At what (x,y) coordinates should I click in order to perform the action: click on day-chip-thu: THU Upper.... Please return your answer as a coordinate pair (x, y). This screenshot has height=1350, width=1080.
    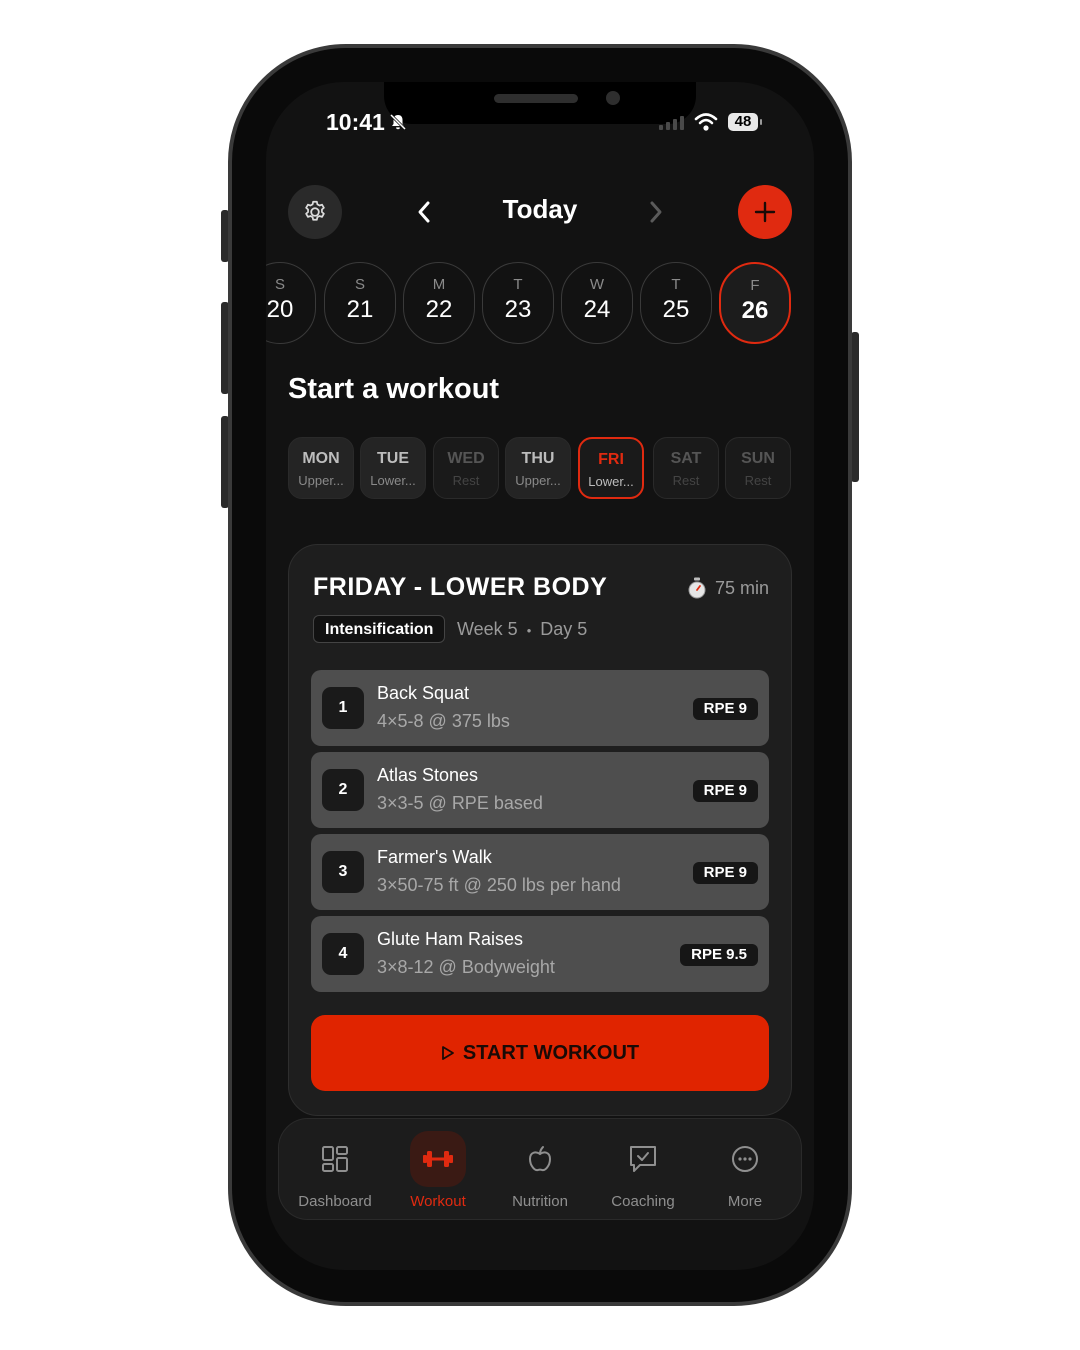
    Looking at the image, I should click on (538, 468).